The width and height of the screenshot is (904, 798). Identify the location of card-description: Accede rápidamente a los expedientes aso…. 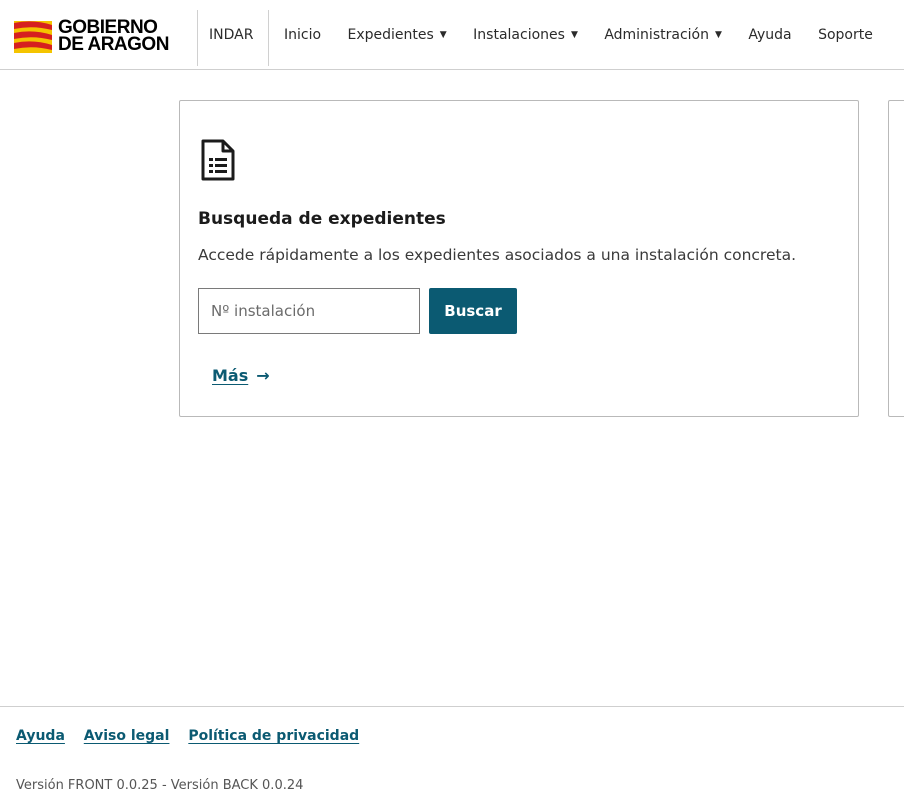
(497, 255).